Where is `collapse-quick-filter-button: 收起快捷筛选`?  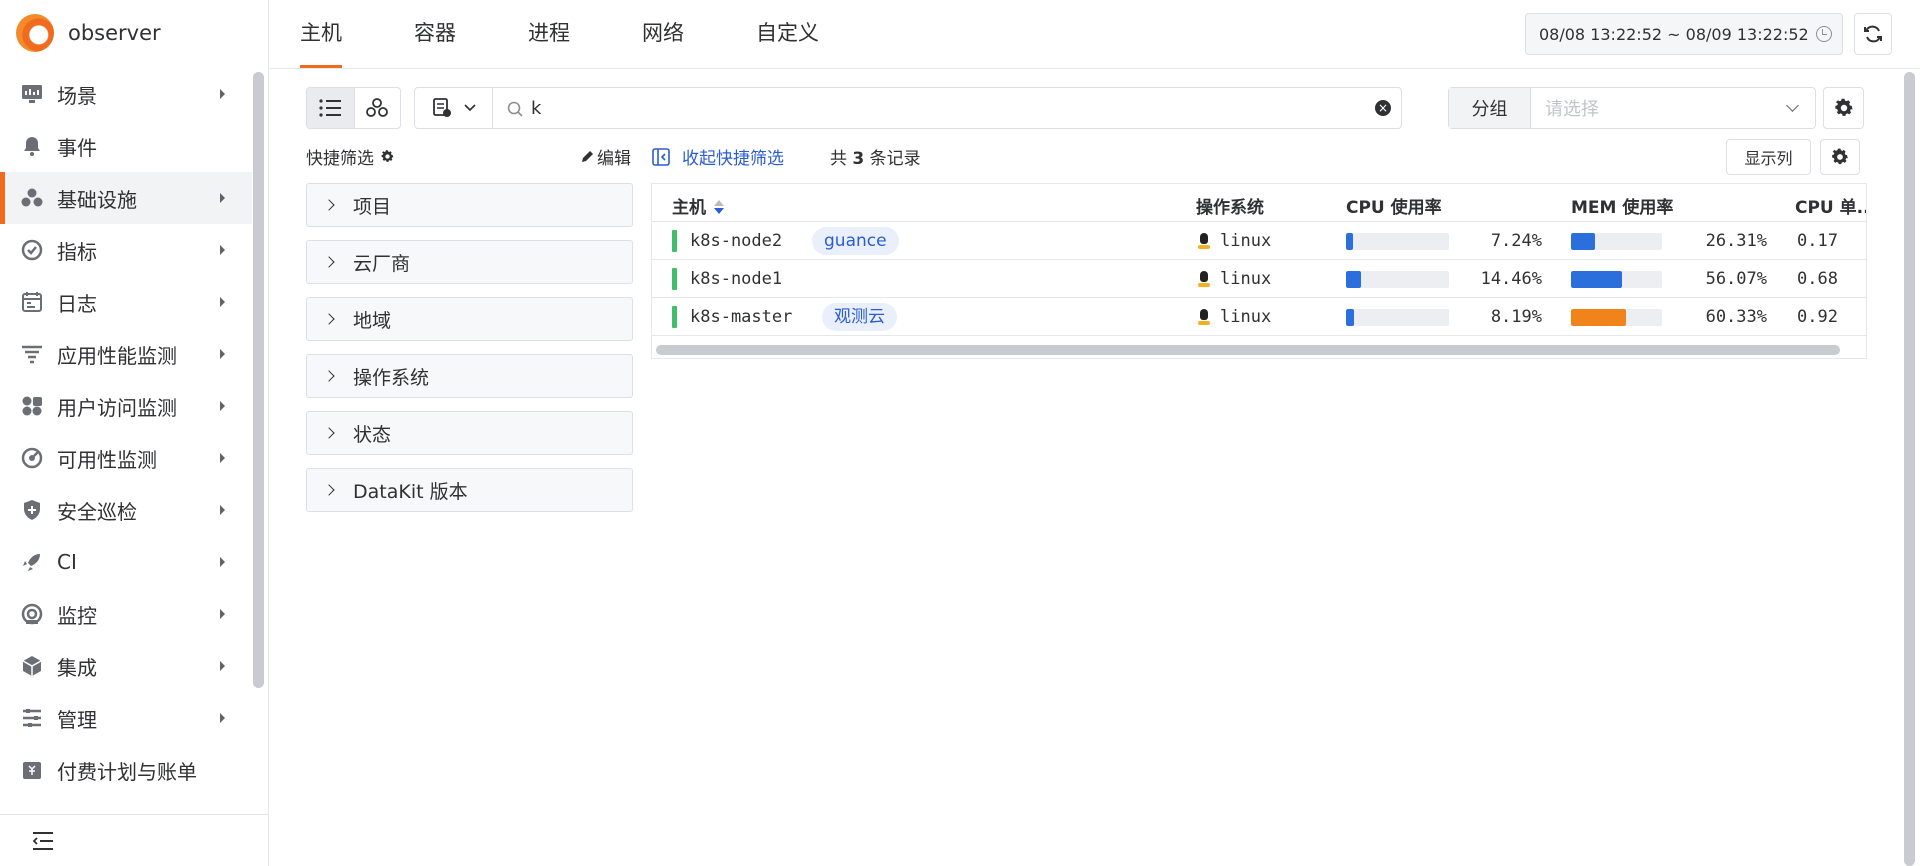 collapse-quick-filter-button: 收起快捷筛选 is located at coordinates (718, 156).